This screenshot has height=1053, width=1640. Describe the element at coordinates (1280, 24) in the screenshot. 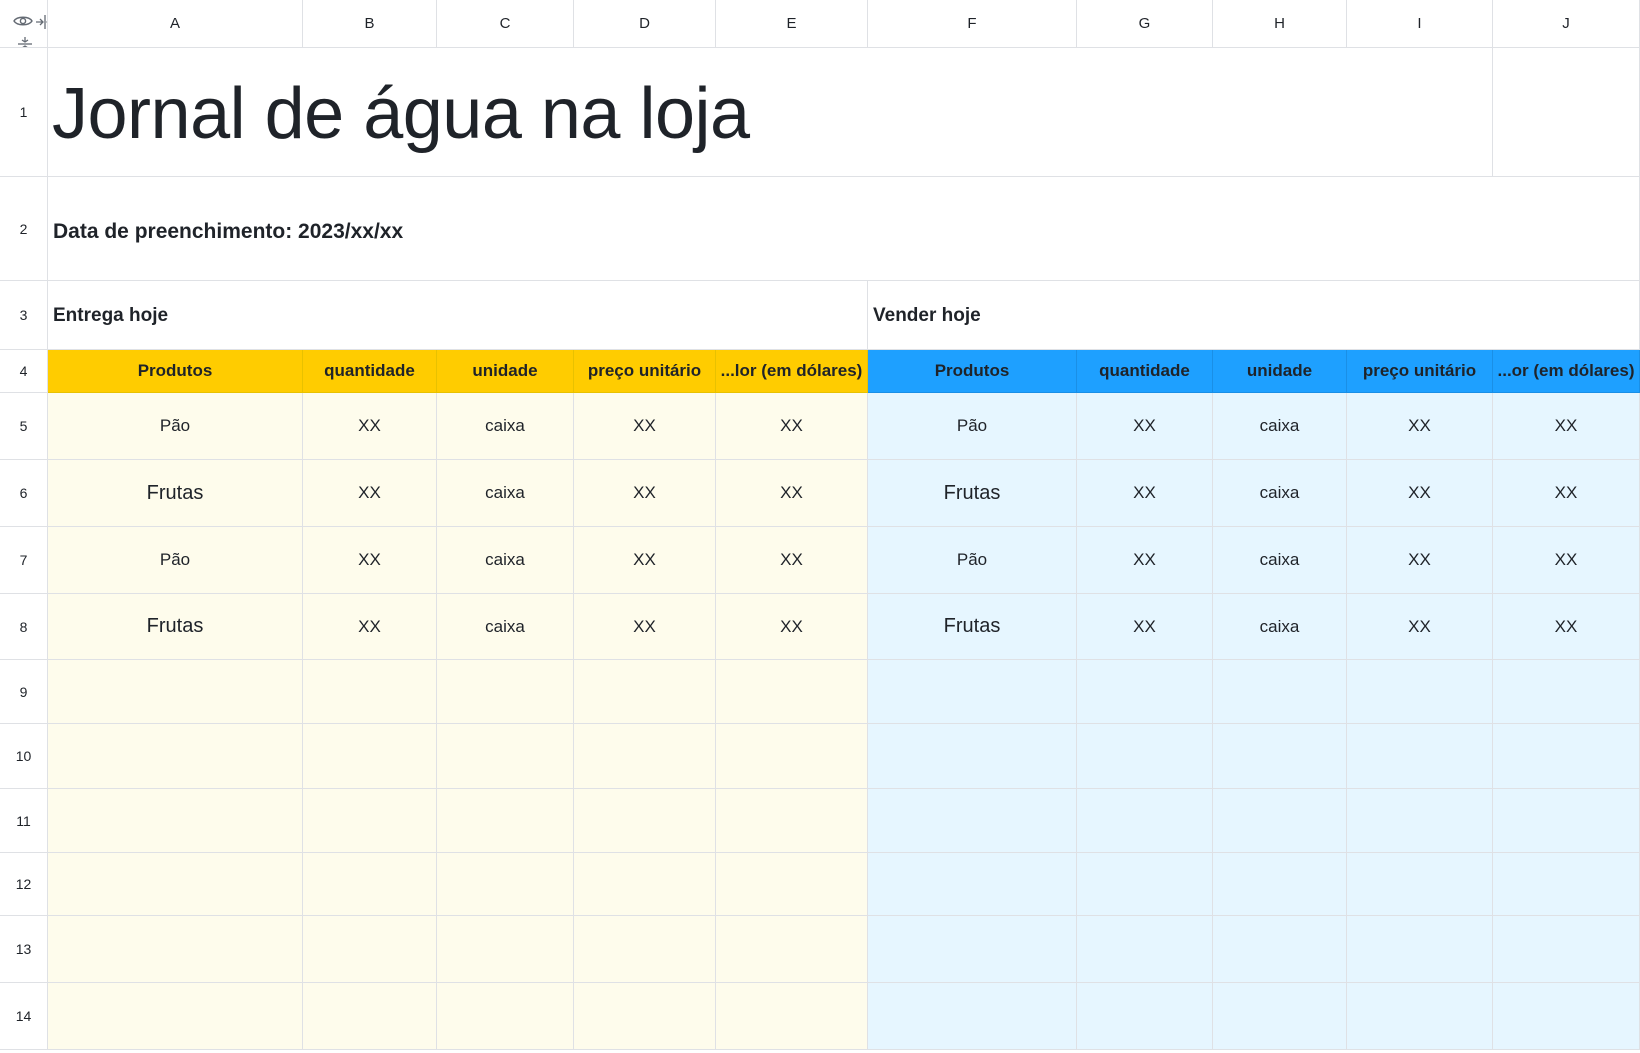

I see `column-header-h: H` at that location.